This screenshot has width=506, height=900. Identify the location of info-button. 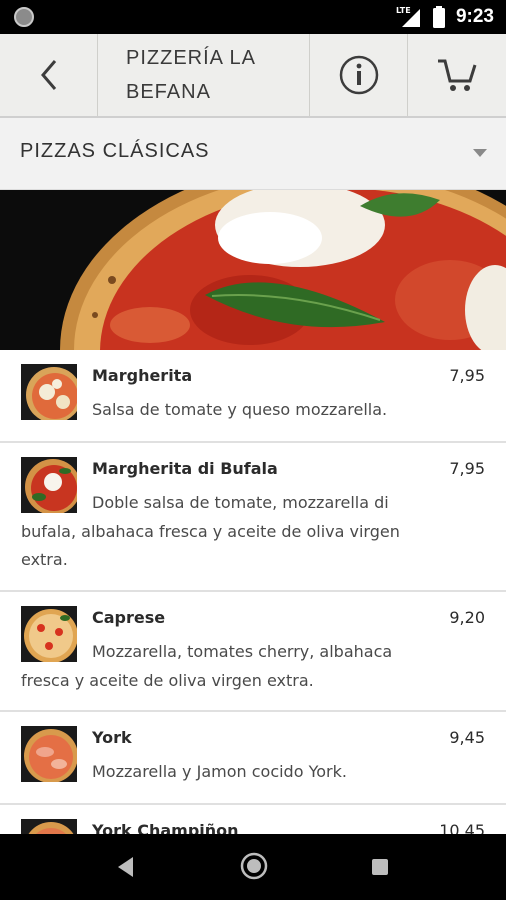
(359, 75).